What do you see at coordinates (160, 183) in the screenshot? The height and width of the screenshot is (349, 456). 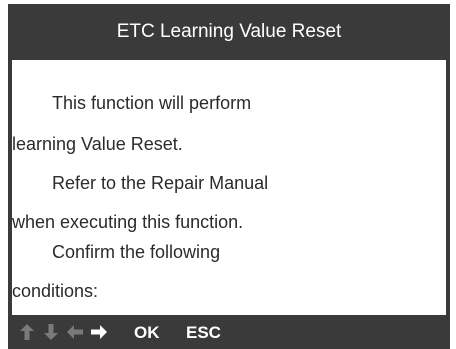 I see `message-line-3: Refer to the Repair Manual` at bounding box center [160, 183].